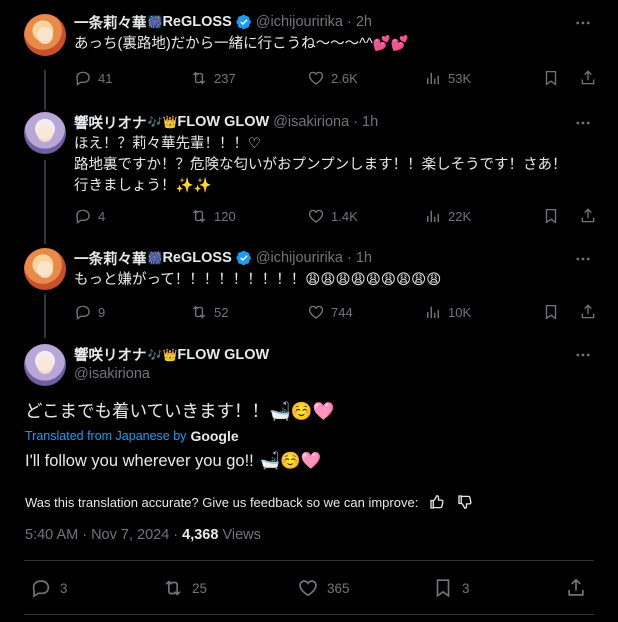 The width and height of the screenshot is (618, 622). I want to click on translation: I'll follow you wherever you go!!, so click(139, 461).